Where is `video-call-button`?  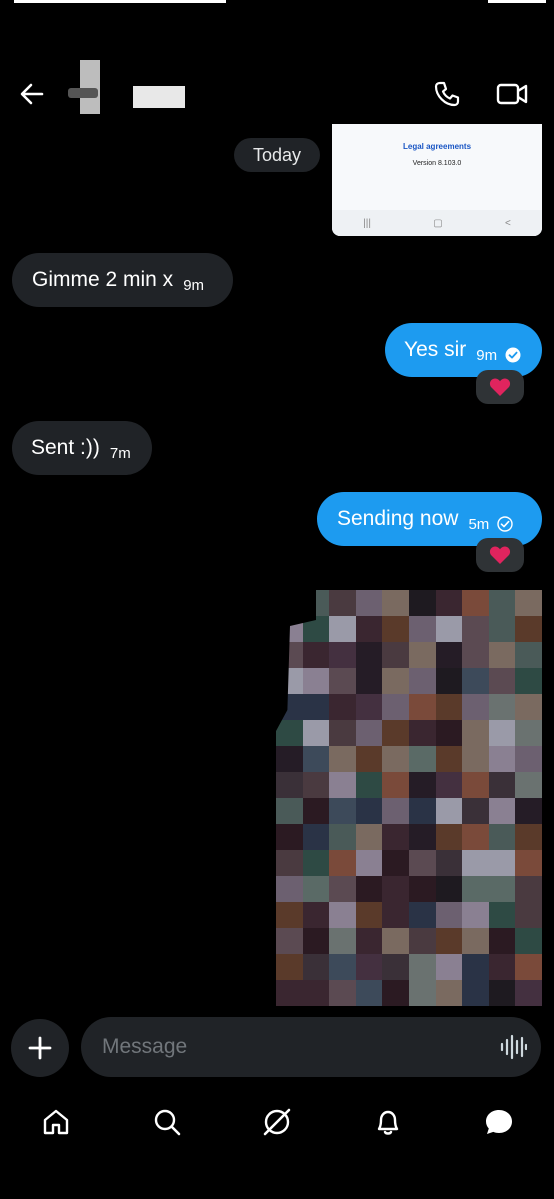 video-call-button is located at coordinates (512, 94).